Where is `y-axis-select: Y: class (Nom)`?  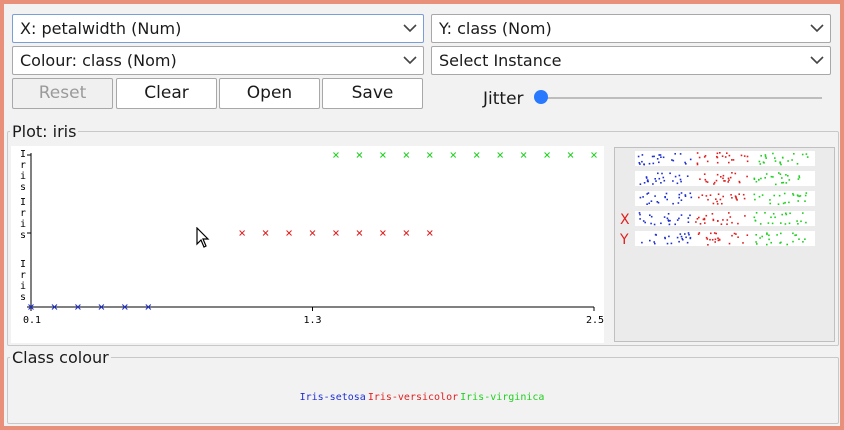 y-axis-select: Y: class (Nom) is located at coordinates (631, 28).